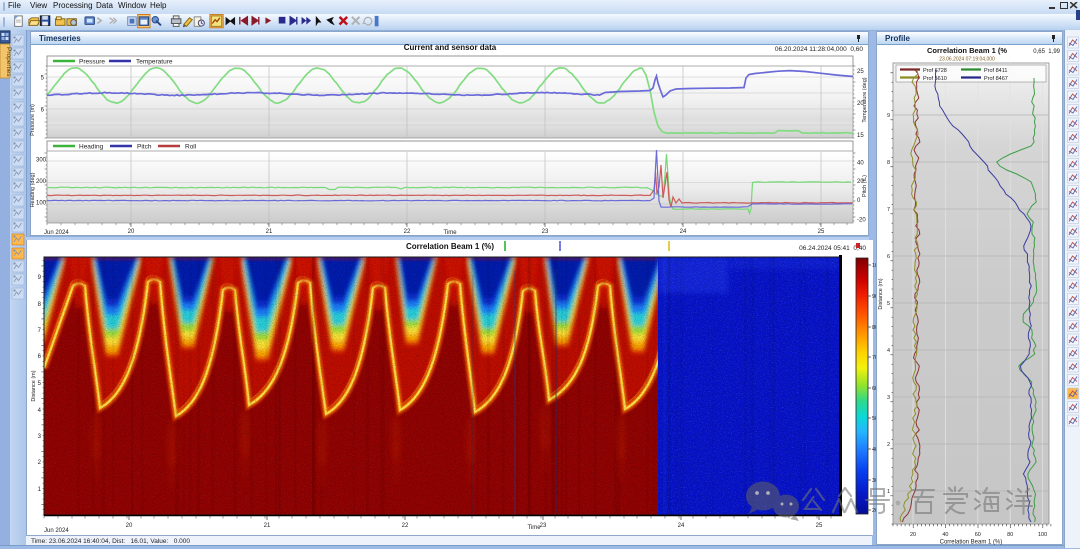 The height and width of the screenshot is (549, 1080). What do you see at coordinates (861, 221) in the screenshot?
I see `svg-text: -20` at bounding box center [861, 221].